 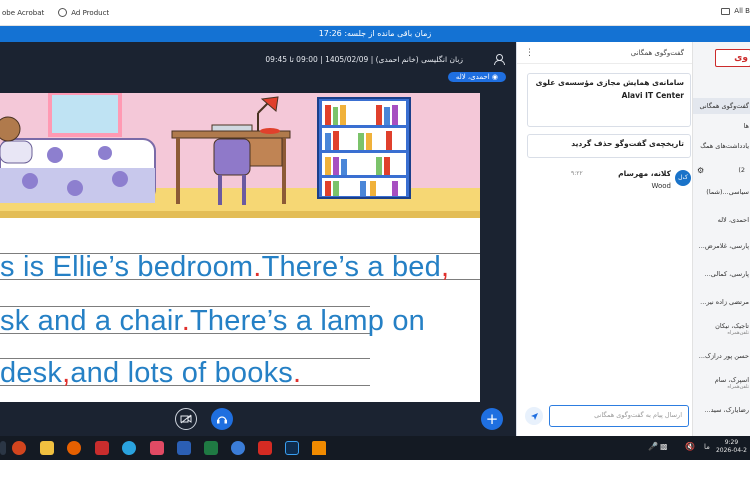 What do you see at coordinates (90, 12) in the screenshot?
I see `bookmark-label: Ad Product` at bounding box center [90, 12].